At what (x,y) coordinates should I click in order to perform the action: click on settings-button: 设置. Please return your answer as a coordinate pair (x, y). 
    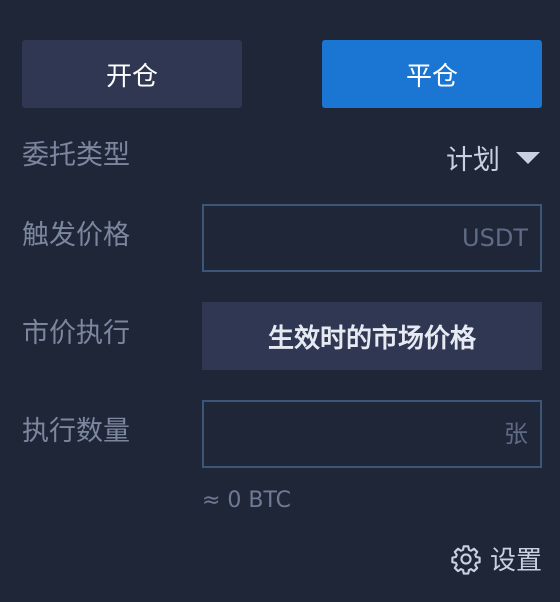
    Looking at the image, I should click on (496, 558).